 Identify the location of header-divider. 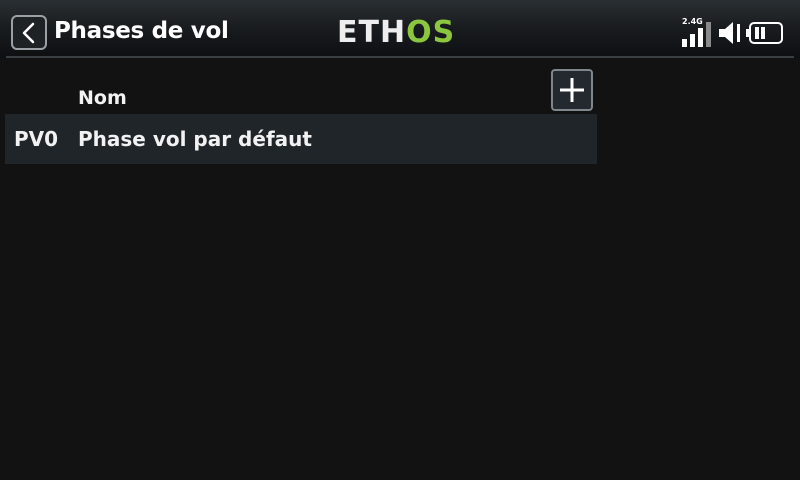
(400, 57).